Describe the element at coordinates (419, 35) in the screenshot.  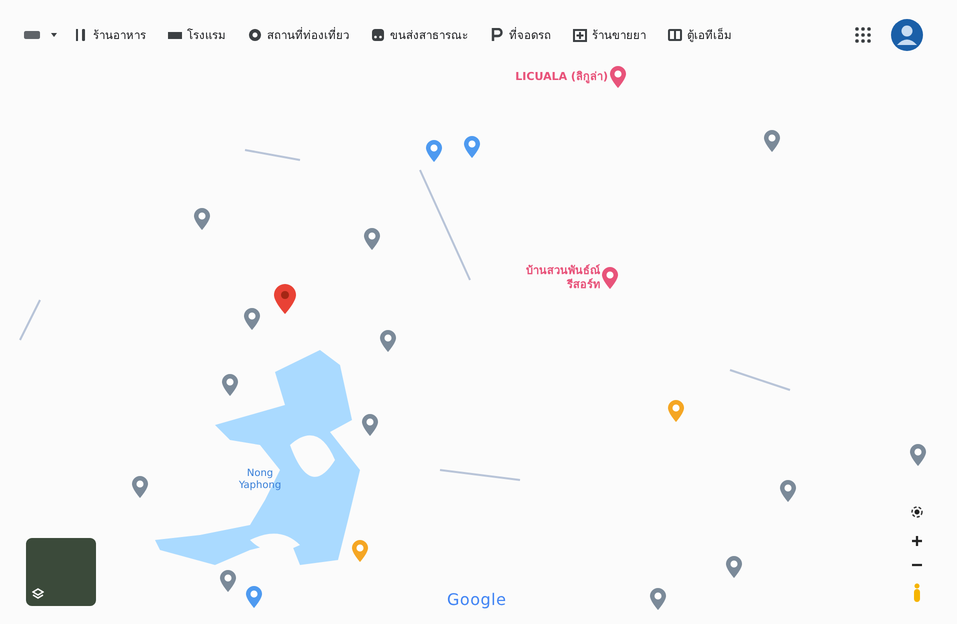
I see `category-chip: ขนส่งสาธารณะ` at that location.